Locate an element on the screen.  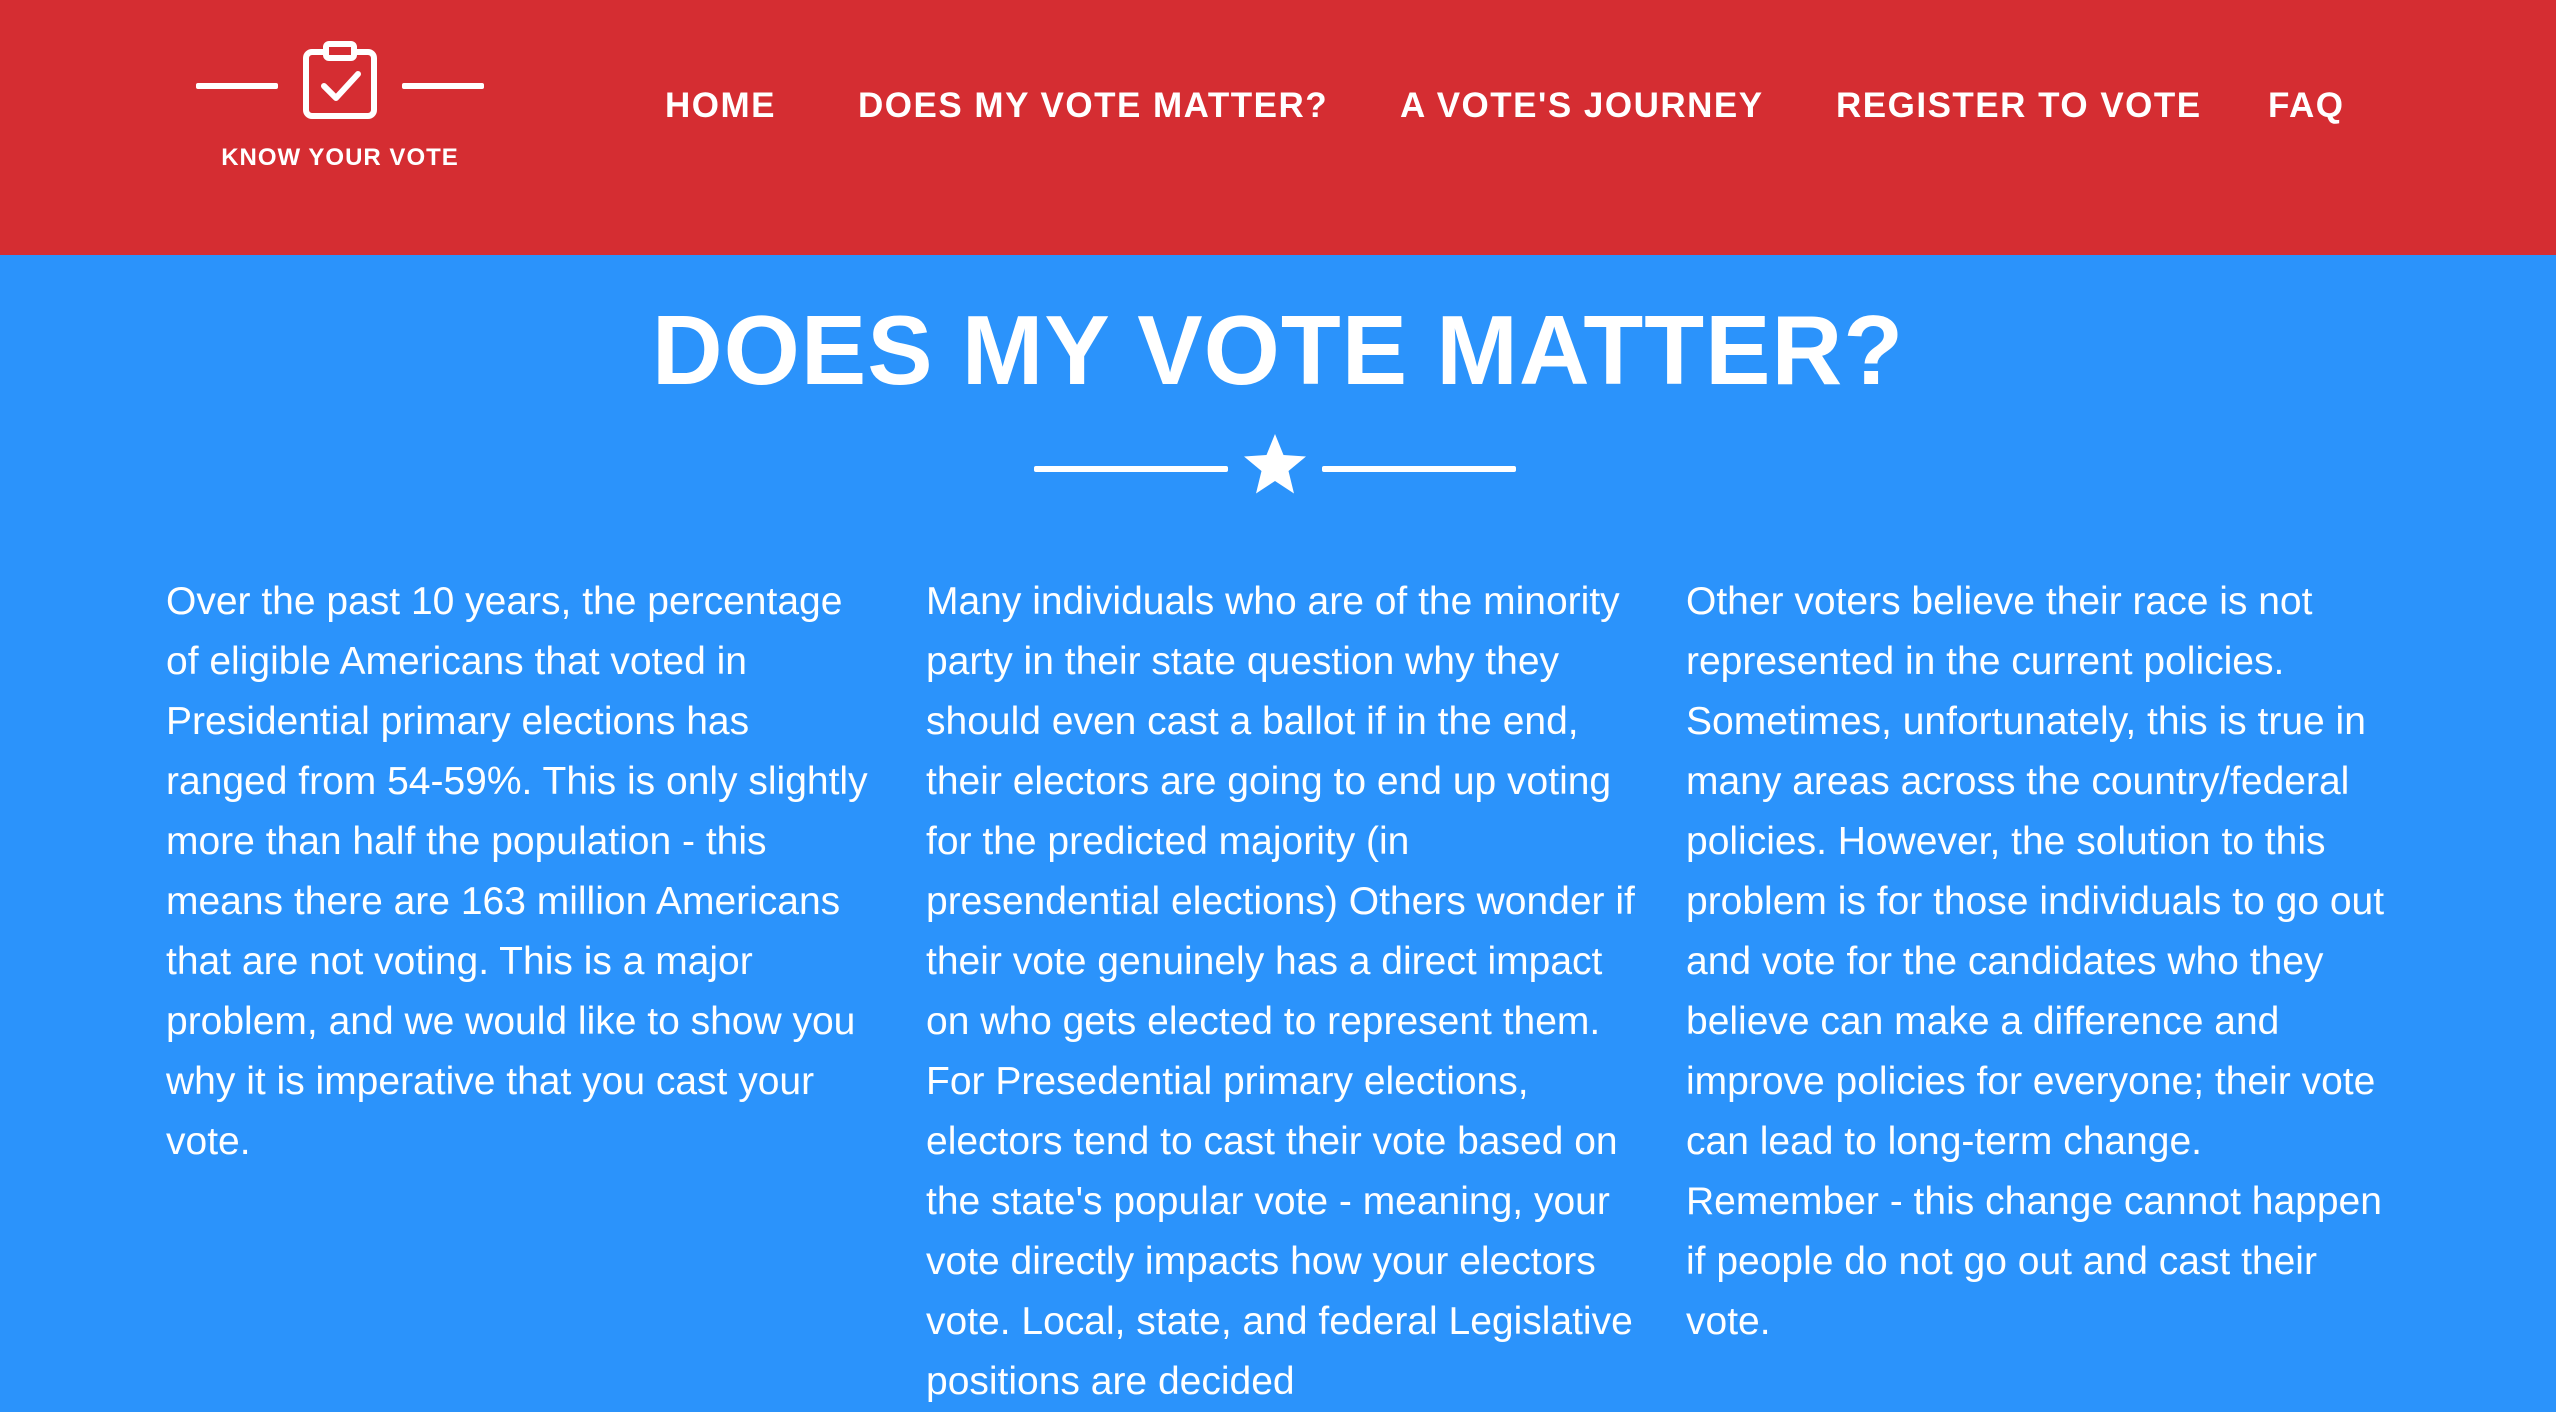
divider-line-left is located at coordinates (1131, 469).